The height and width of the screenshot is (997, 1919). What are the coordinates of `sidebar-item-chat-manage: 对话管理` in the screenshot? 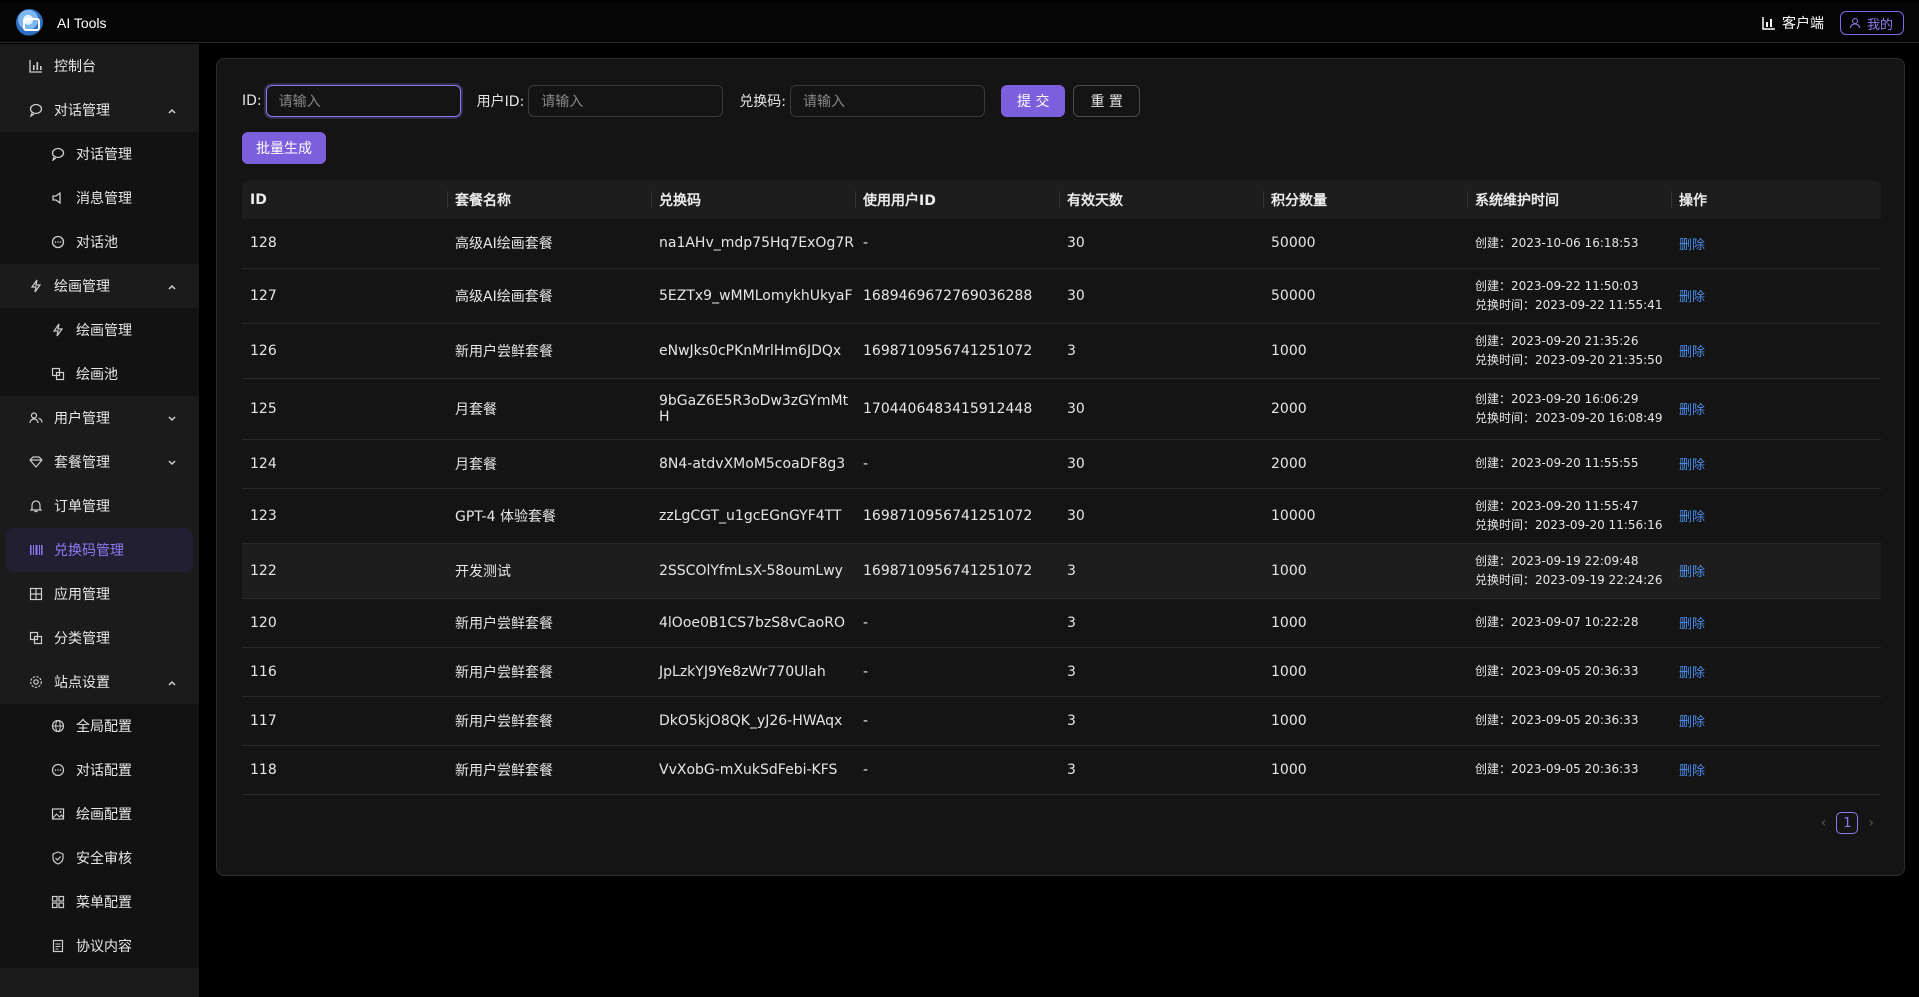 It's located at (99, 154).